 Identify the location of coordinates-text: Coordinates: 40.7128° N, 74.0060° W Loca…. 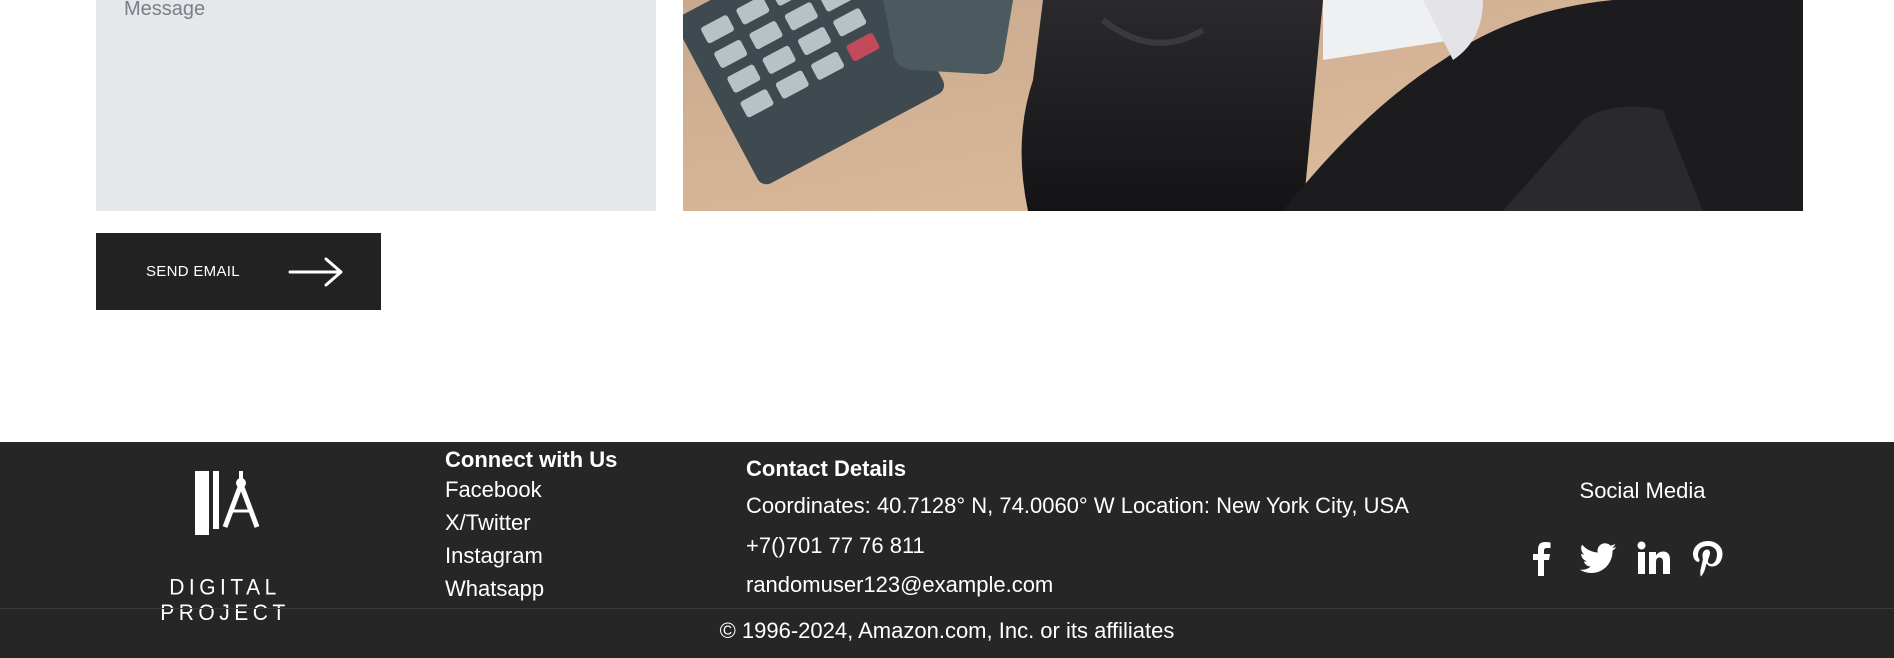
(1077, 505).